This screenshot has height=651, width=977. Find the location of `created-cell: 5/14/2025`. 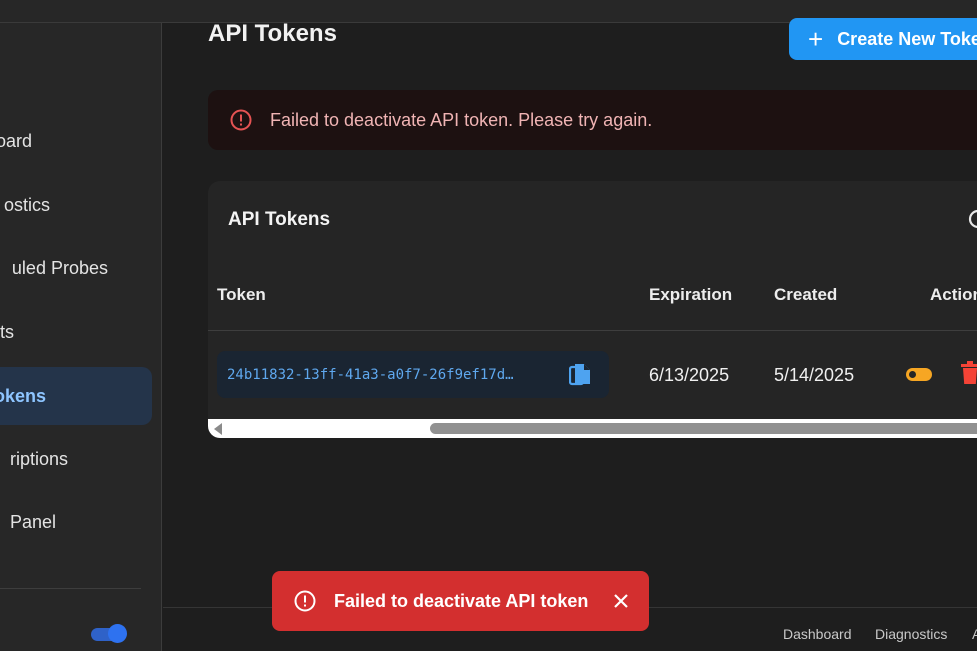

created-cell: 5/14/2025 is located at coordinates (814, 375).